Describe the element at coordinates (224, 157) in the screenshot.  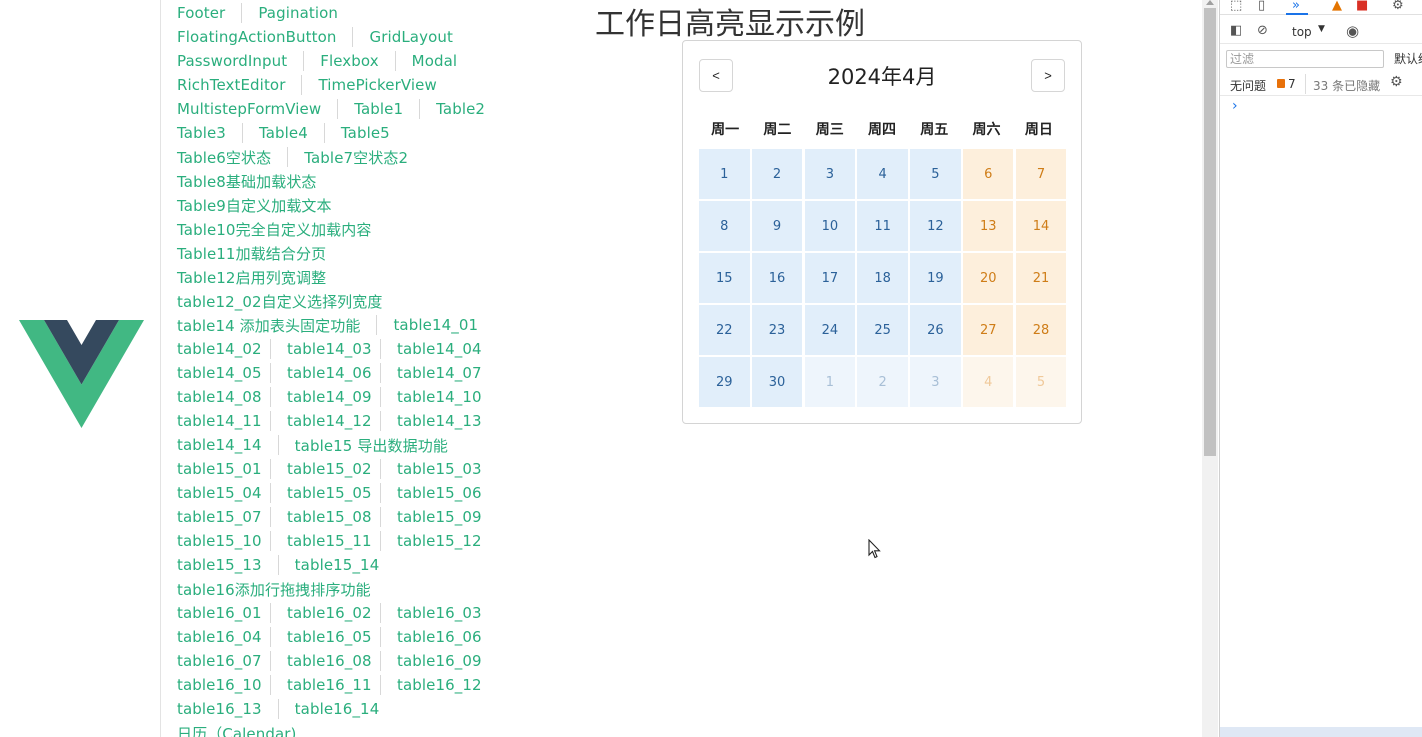
I see `nav-link: Table6空状态` at that location.